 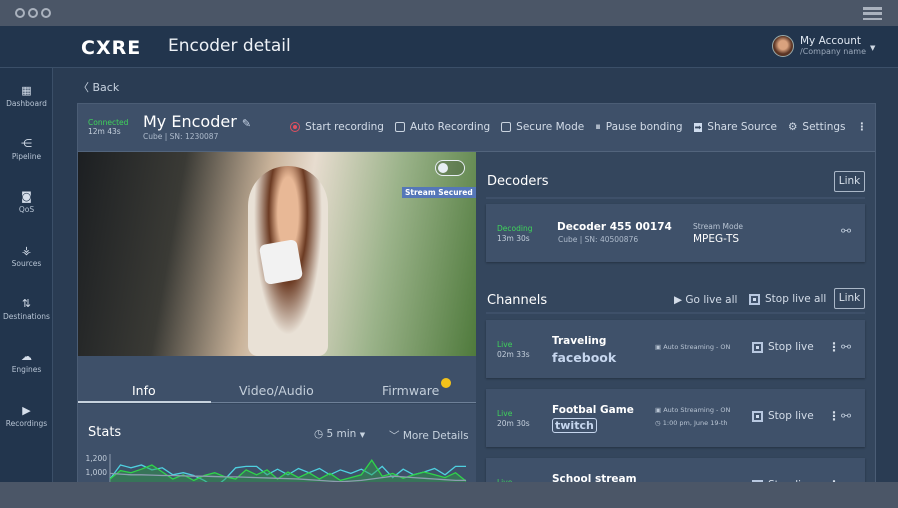 What do you see at coordinates (450, 127) in the screenshot?
I see `auto-recording-label: Auto Recording` at bounding box center [450, 127].